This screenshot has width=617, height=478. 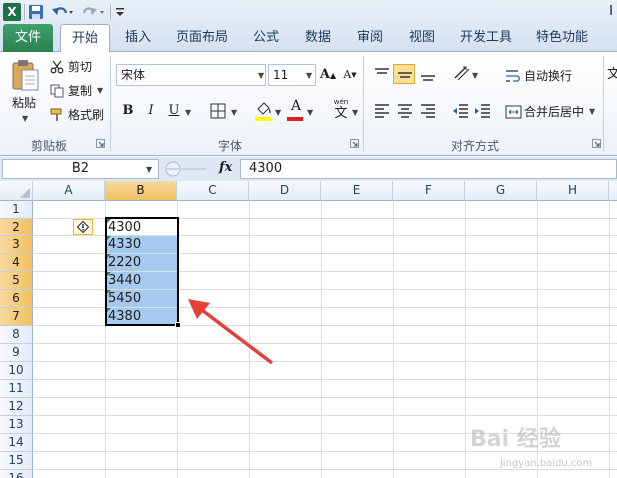 I want to click on font-family-select: 宋体, so click(x=191, y=75).